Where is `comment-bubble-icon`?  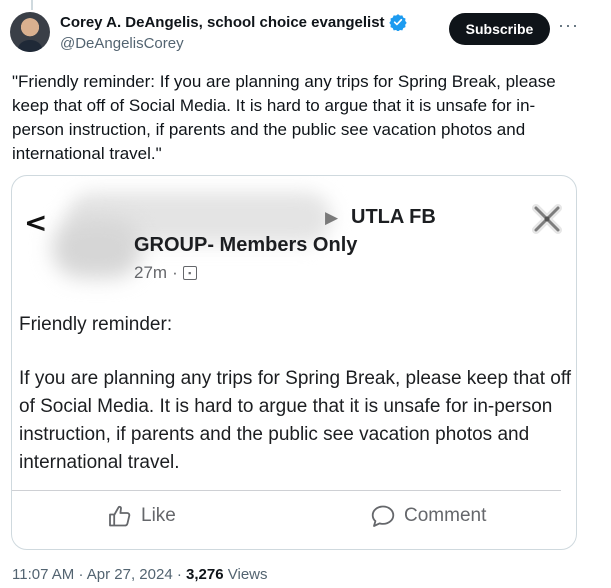 comment-bubble-icon is located at coordinates (383, 516).